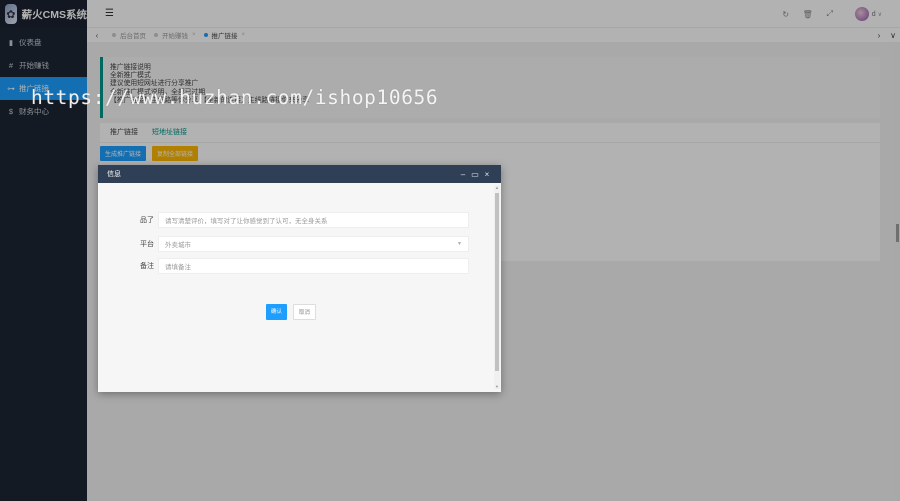 The image size is (900, 501). I want to click on minimize-icon: –, so click(463, 174).